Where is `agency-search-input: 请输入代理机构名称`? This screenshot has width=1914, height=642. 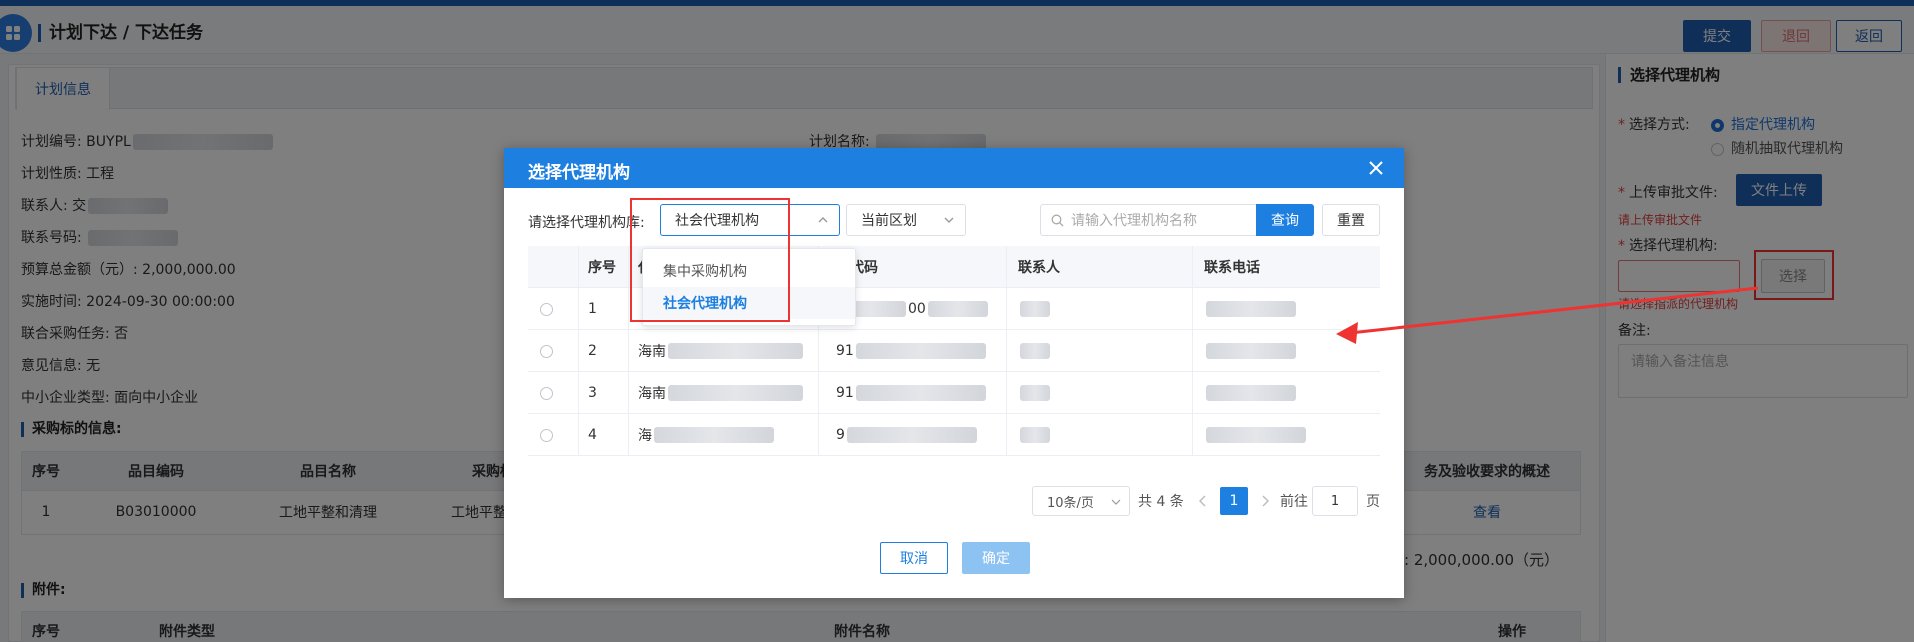 agency-search-input: 请输入代理机构名称 is located at coordinates (1148, 220).